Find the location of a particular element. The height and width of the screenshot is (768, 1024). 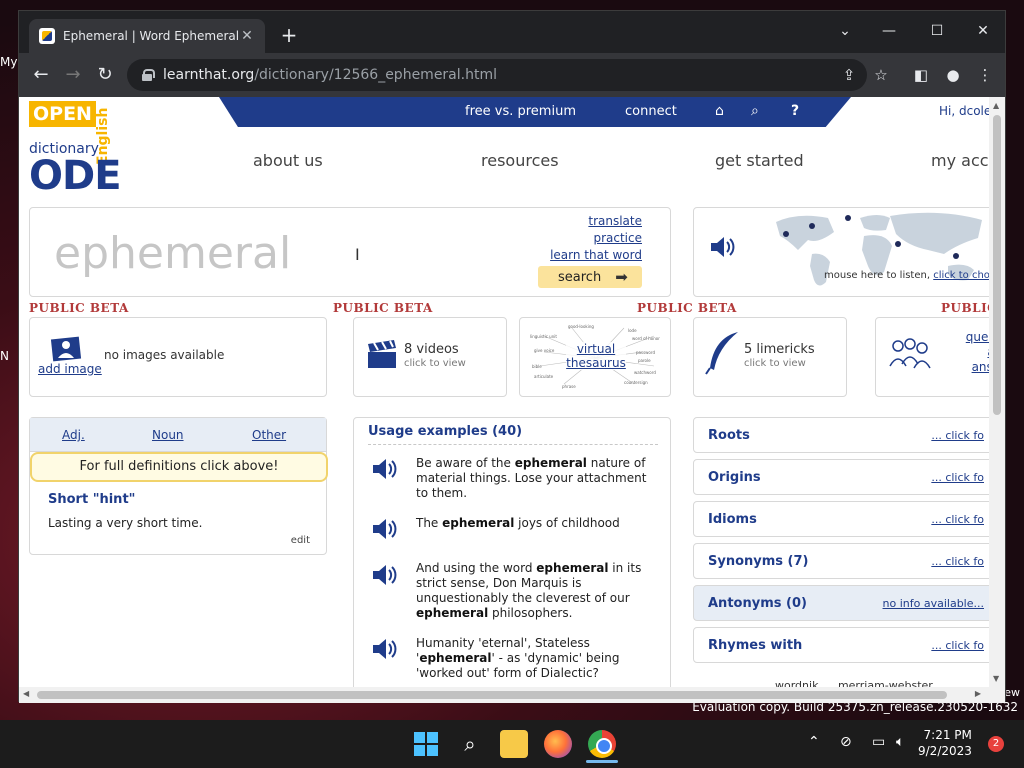

limericks-sub: click to view is located at coordinates (775, 363).